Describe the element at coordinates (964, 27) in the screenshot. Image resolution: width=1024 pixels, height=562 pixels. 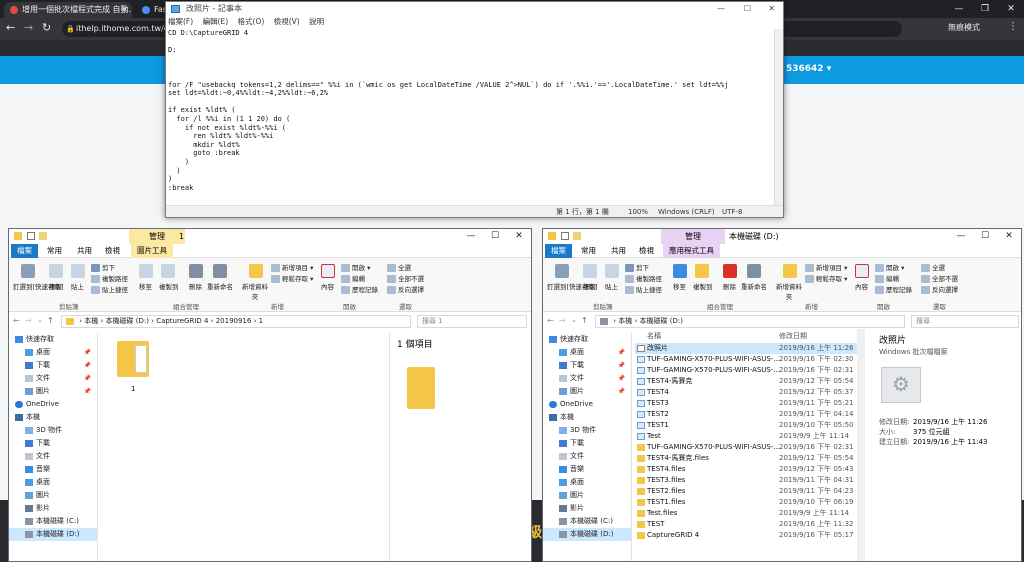
I see `incognito-label: 無痕模式` at that location.